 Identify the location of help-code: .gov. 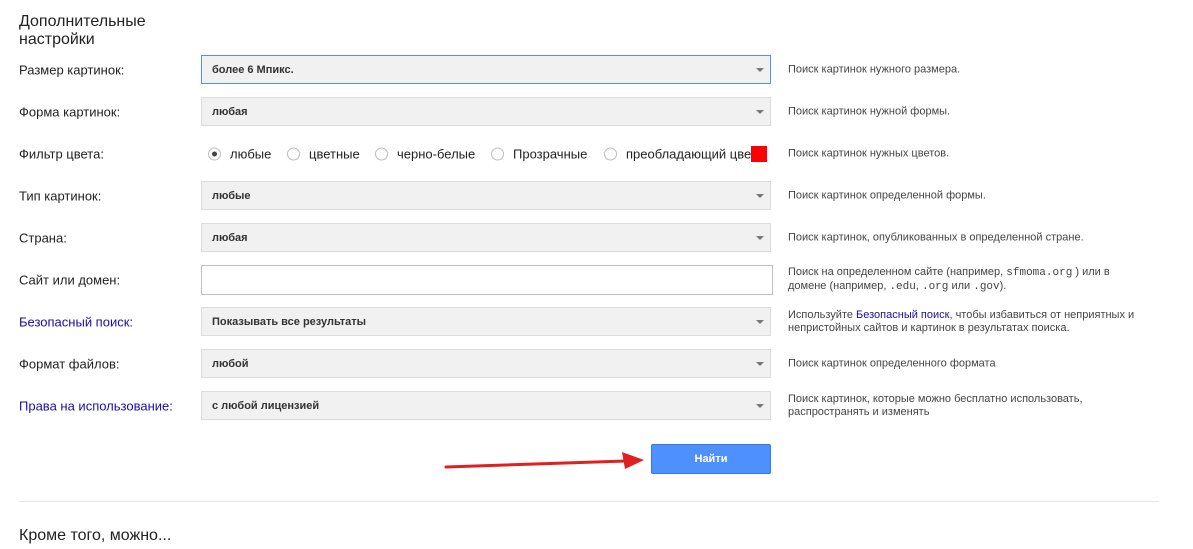
(986, 287).